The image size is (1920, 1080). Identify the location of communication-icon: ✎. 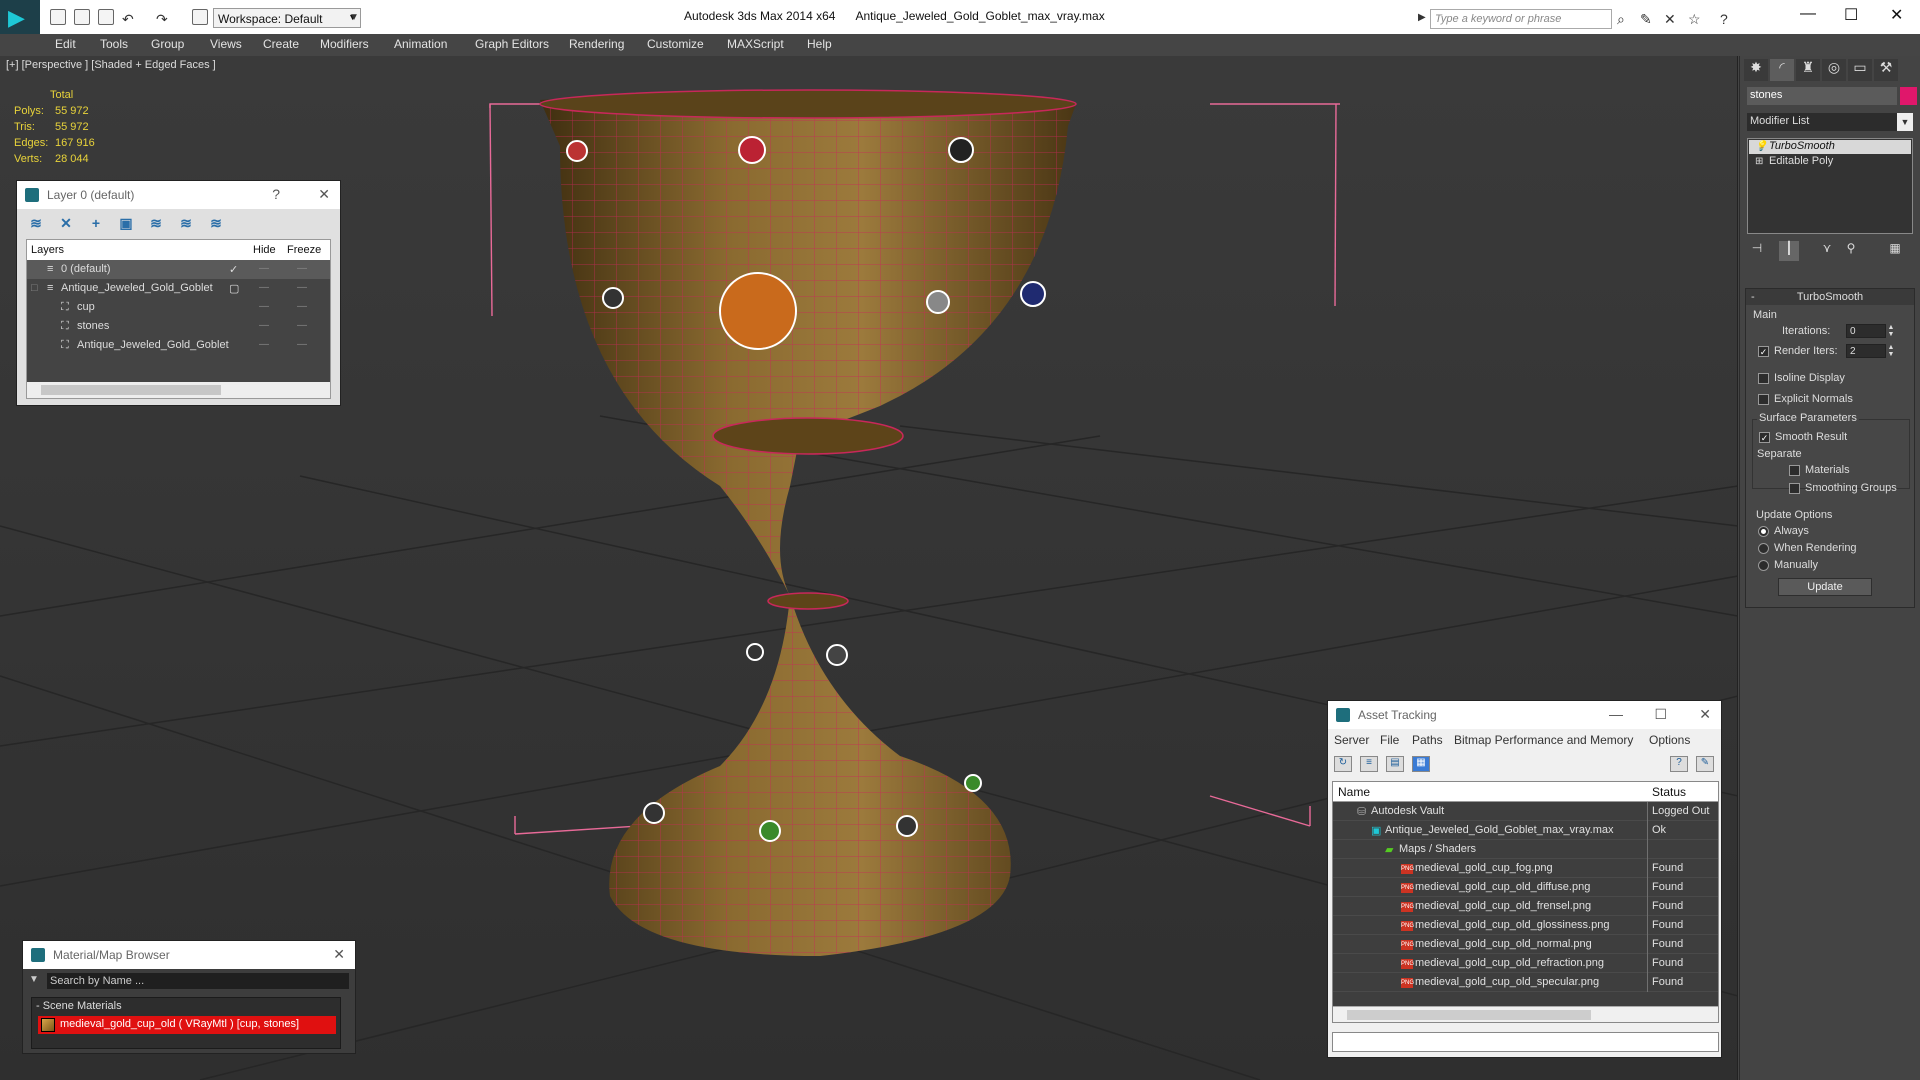
(1646, 19).